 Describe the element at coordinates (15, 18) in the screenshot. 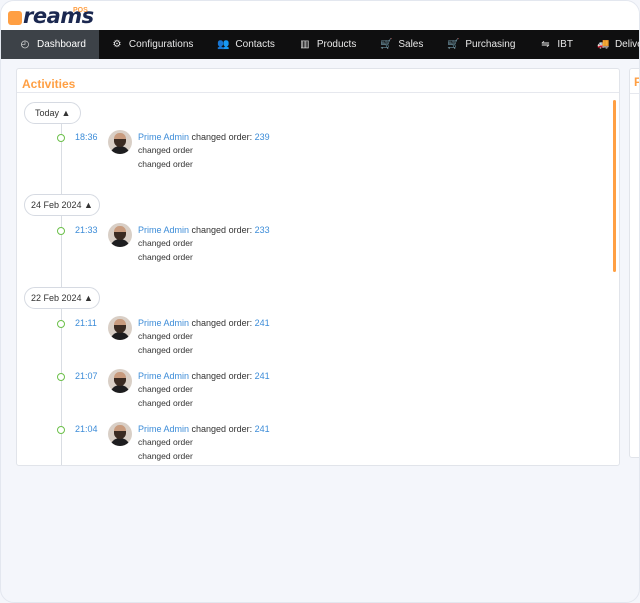

I see `shopping-bag-icon` at that location.